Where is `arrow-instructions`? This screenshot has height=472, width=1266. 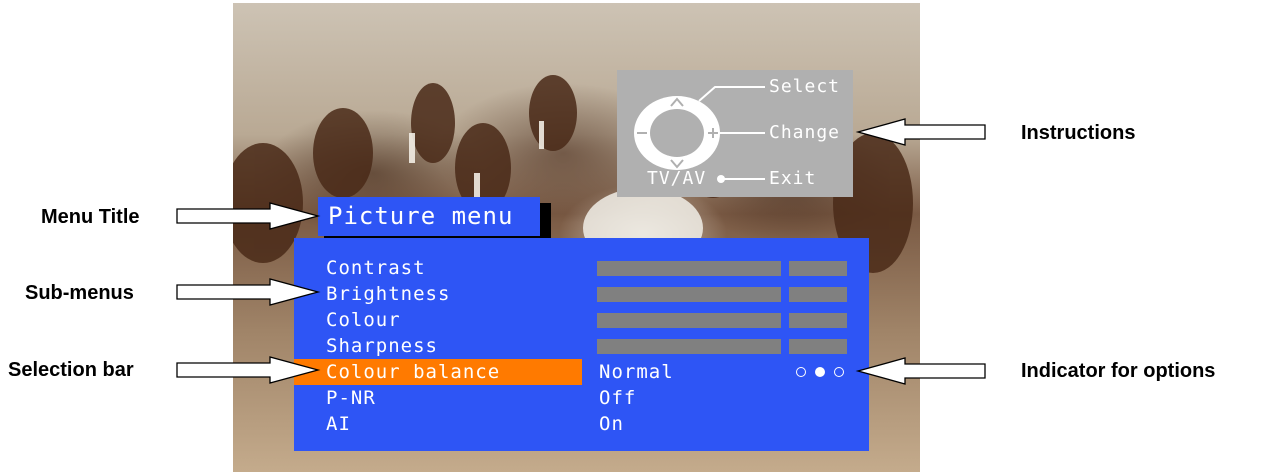
arrow-instructions is located at coordinates (920, 132).